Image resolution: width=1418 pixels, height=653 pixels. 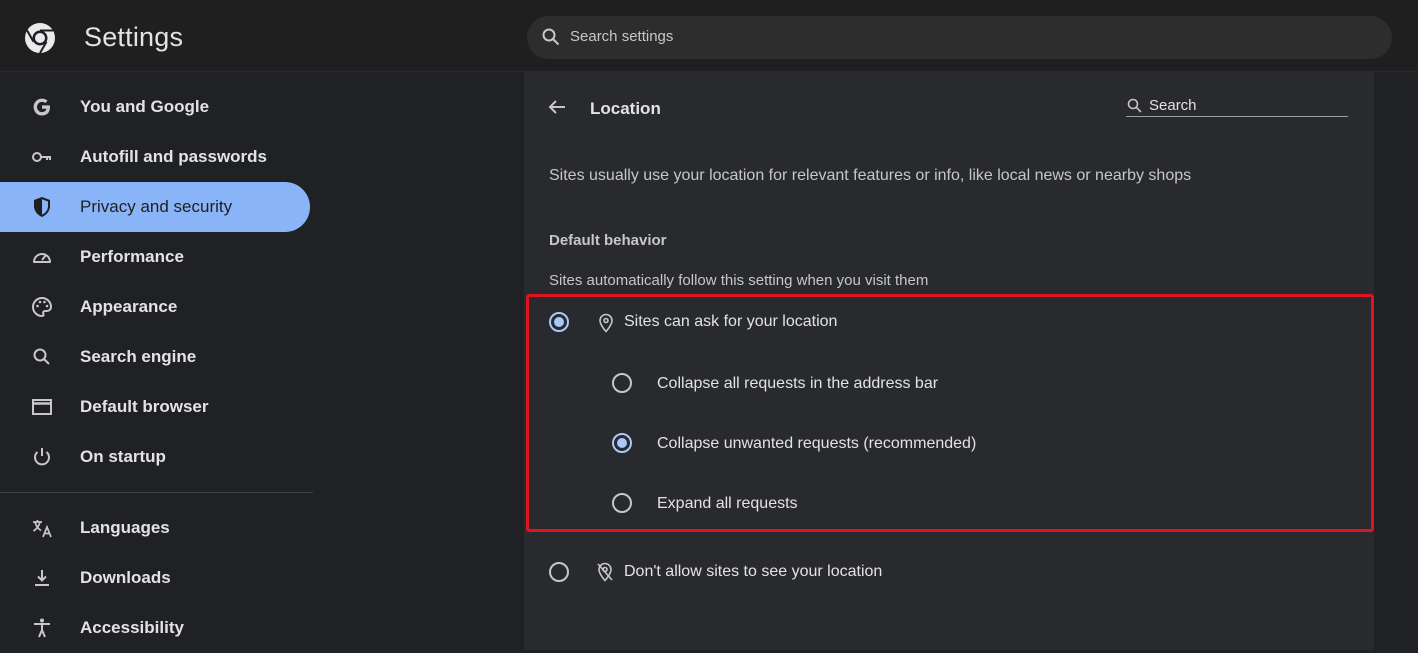 What do you see at coordinates (622, 503) in the screenshot?
I see `radio-expand-all` at bounding box center [622, 503].